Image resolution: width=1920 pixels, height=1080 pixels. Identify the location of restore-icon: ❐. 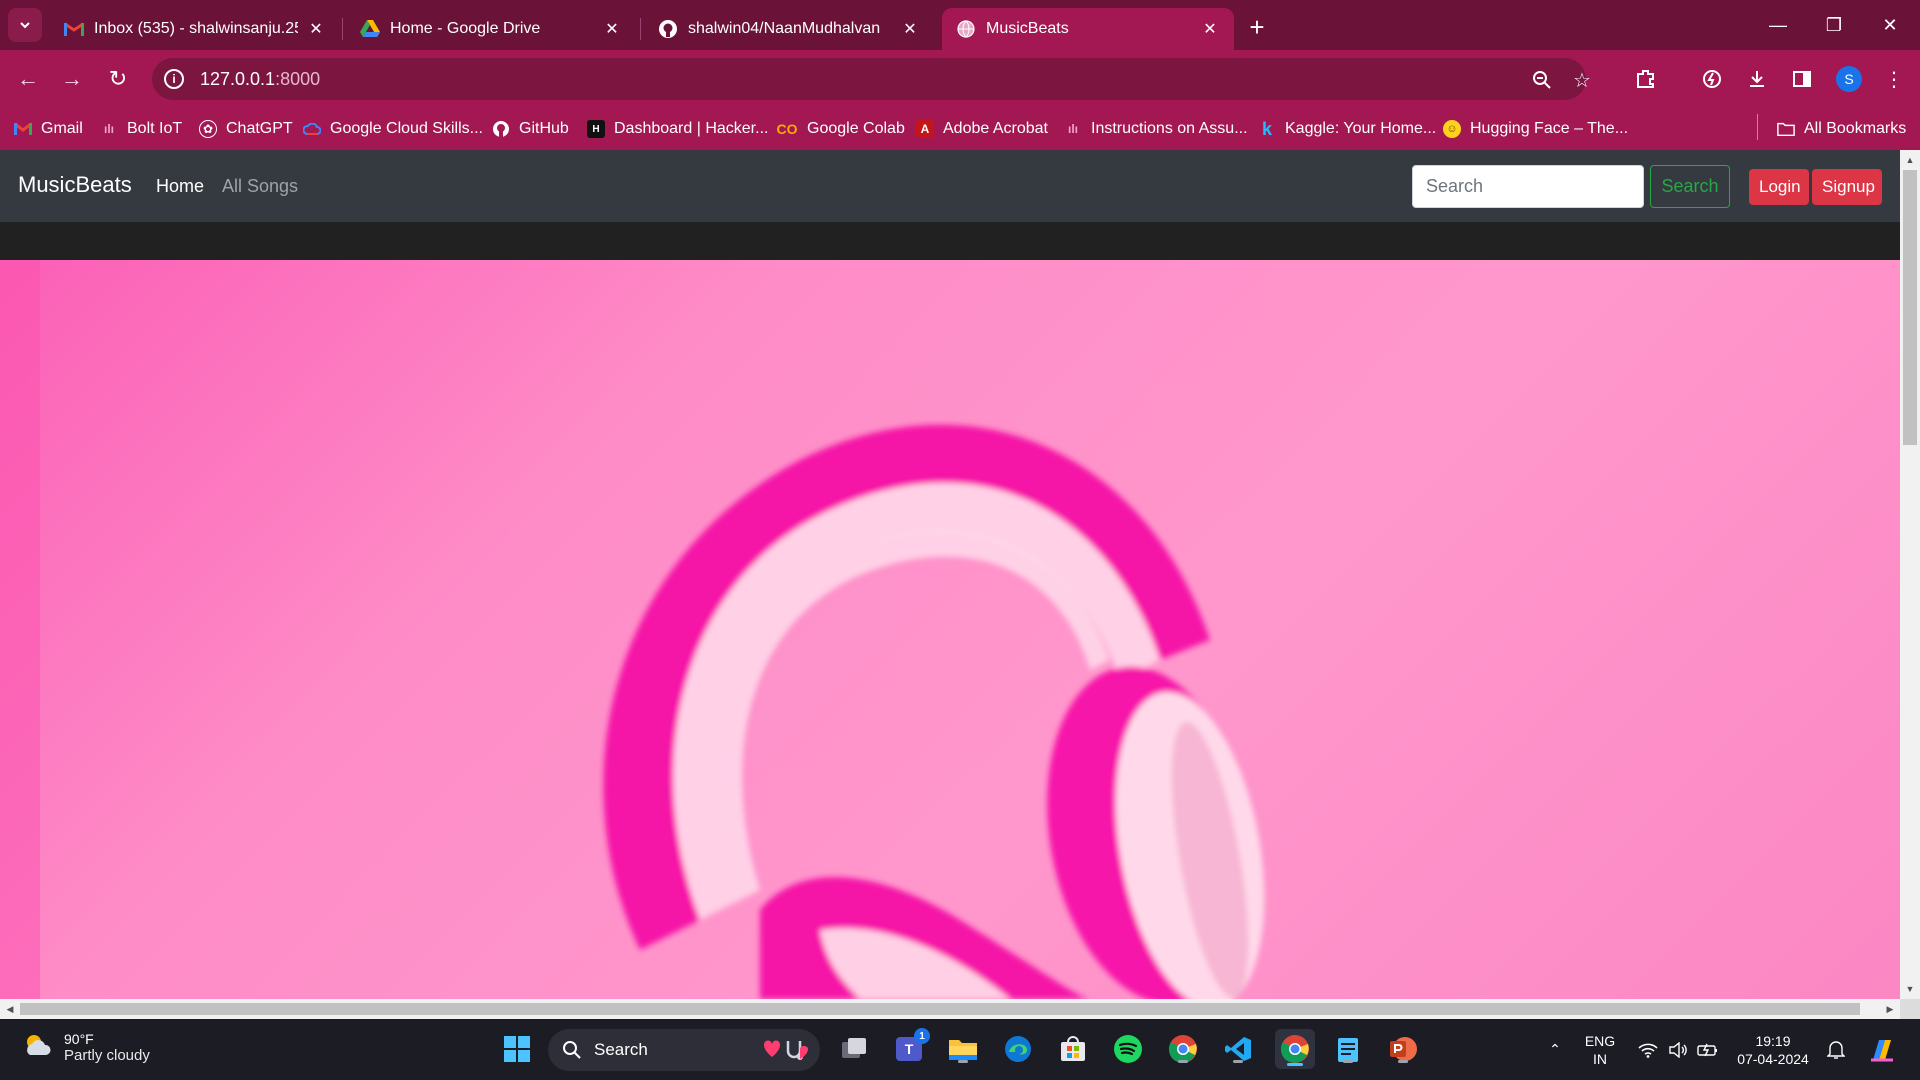
(1834, 24).